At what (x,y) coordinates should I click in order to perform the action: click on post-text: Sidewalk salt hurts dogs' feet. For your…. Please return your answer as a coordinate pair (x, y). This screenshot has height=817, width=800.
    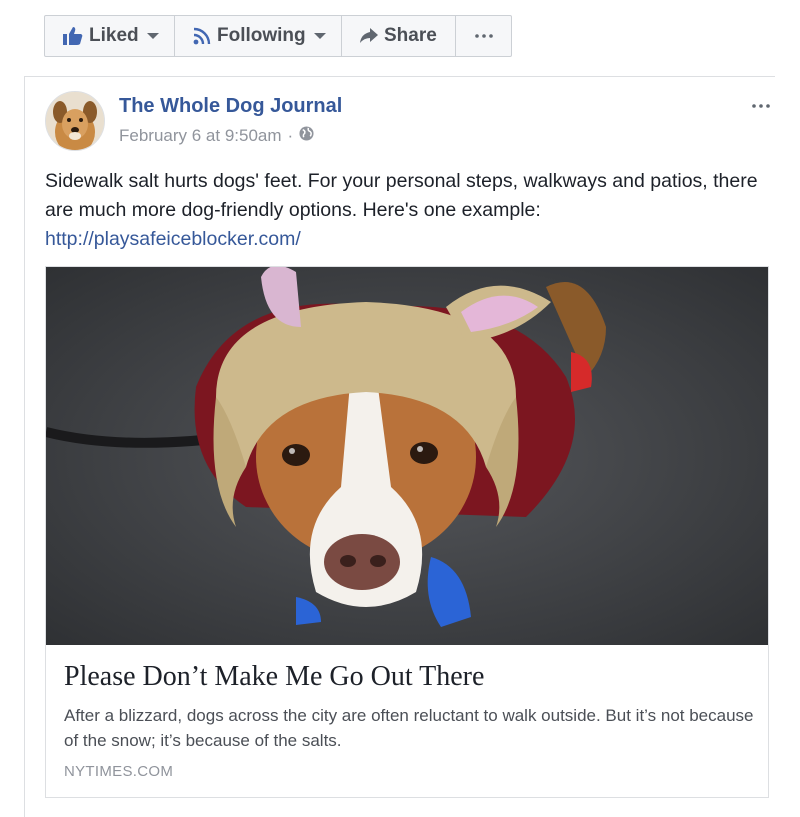
    Looking at the image, I should click on (410, 210).